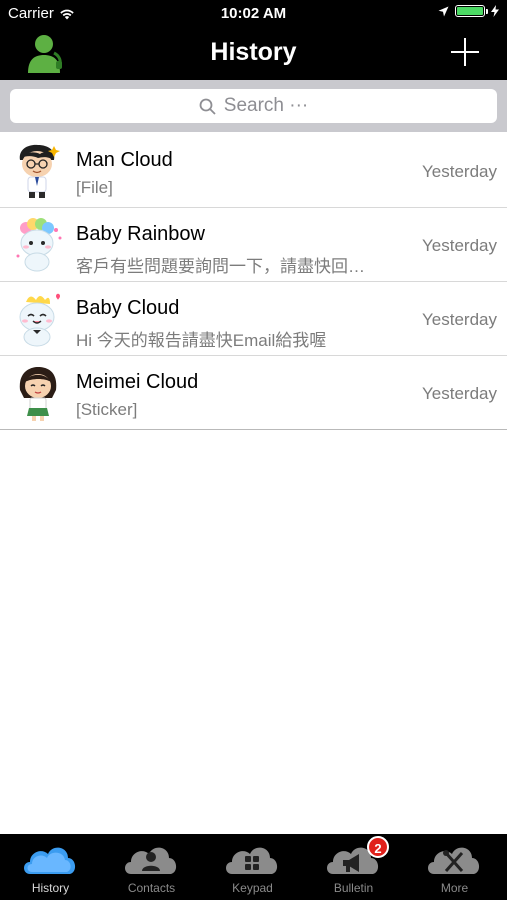 This screenshot has height=900, width=507. I want to click on meimei-cloud-avatar, so click(38, 394).